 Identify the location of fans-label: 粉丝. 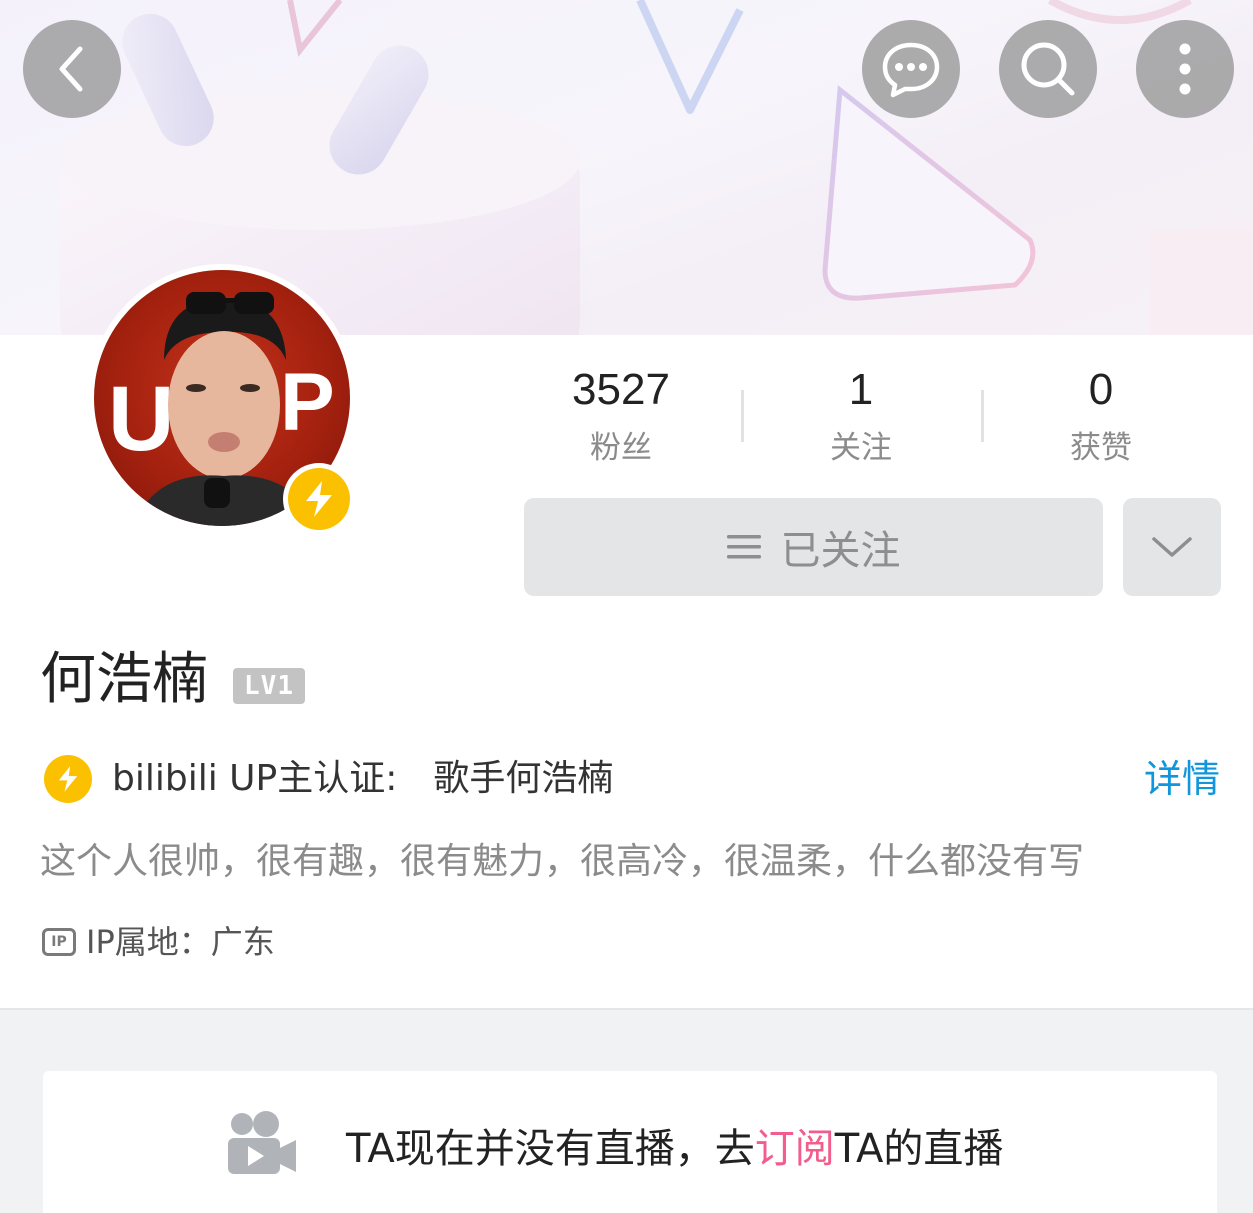
(621, 448).